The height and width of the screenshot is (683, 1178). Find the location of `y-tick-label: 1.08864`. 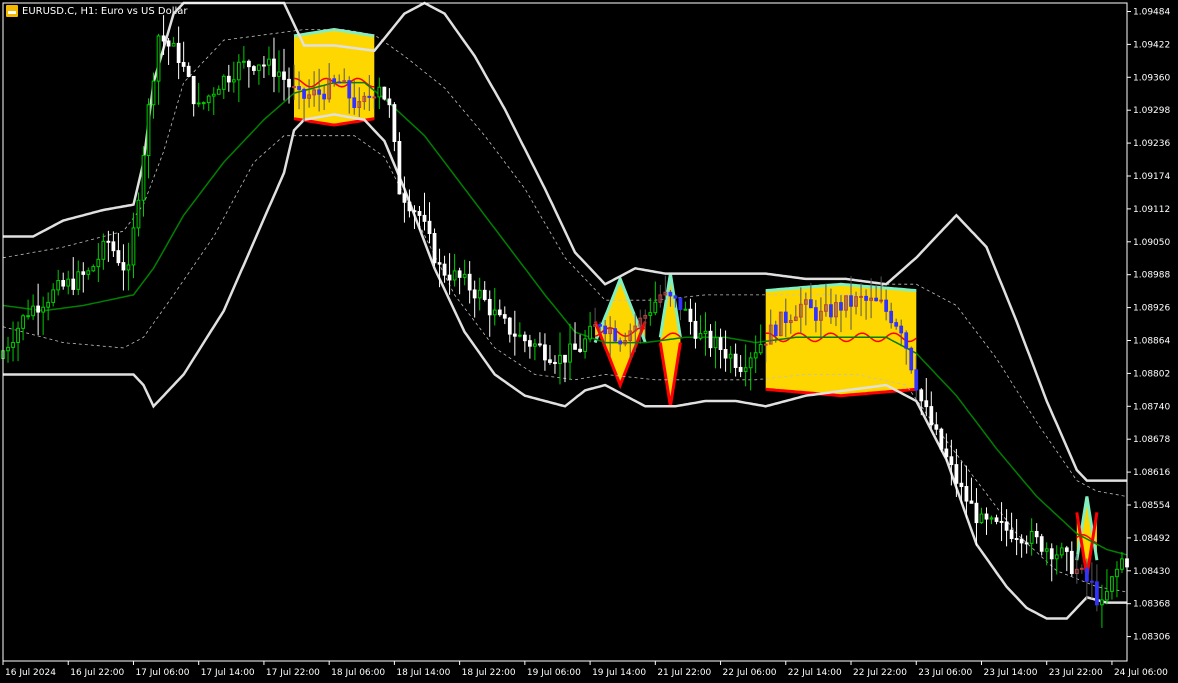

y-tick-label: 1.08864 is located at coordinates (1151, 341).